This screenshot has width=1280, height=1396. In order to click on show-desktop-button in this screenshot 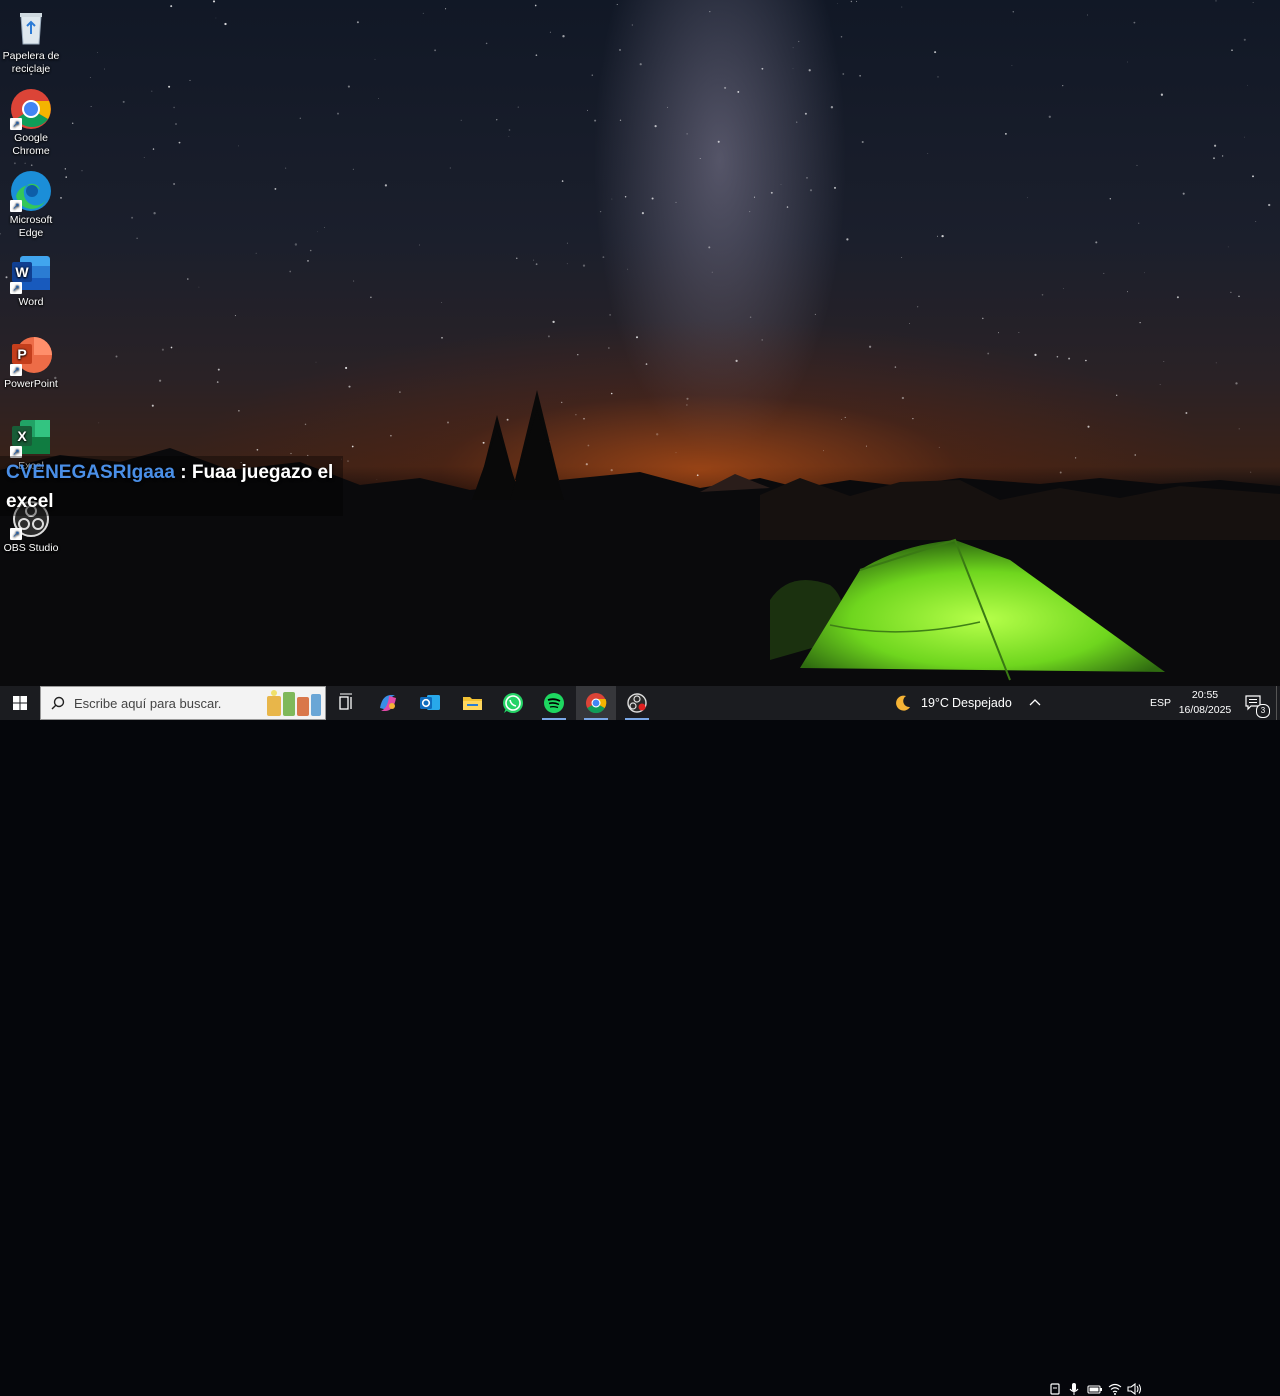, I will do `click(1278, 703)`.